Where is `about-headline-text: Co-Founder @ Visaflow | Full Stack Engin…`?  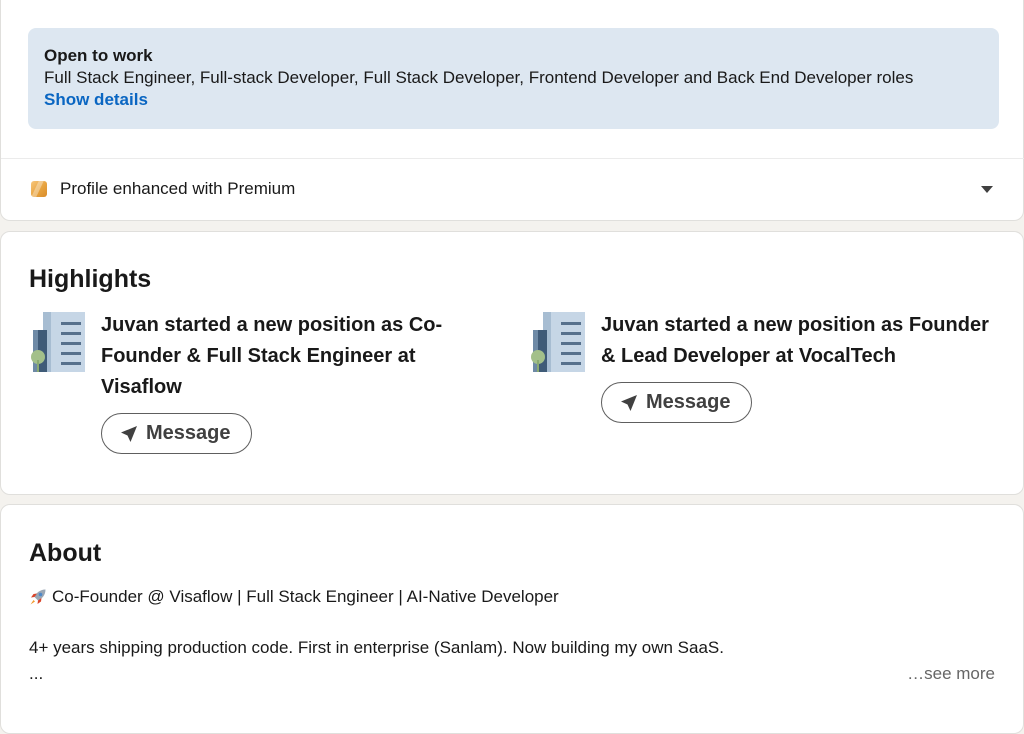
about-headline-text: Co-Founder @ Visaflow | Full Stack Engin… is located at coordinates (305, 596).